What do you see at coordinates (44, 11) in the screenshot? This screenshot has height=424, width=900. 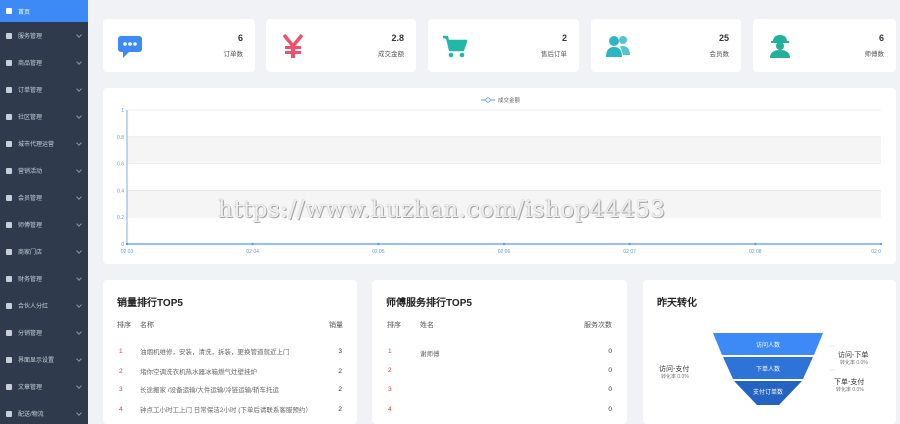 I see `sidebar-item: 首页` at bounding box center [44, 11].